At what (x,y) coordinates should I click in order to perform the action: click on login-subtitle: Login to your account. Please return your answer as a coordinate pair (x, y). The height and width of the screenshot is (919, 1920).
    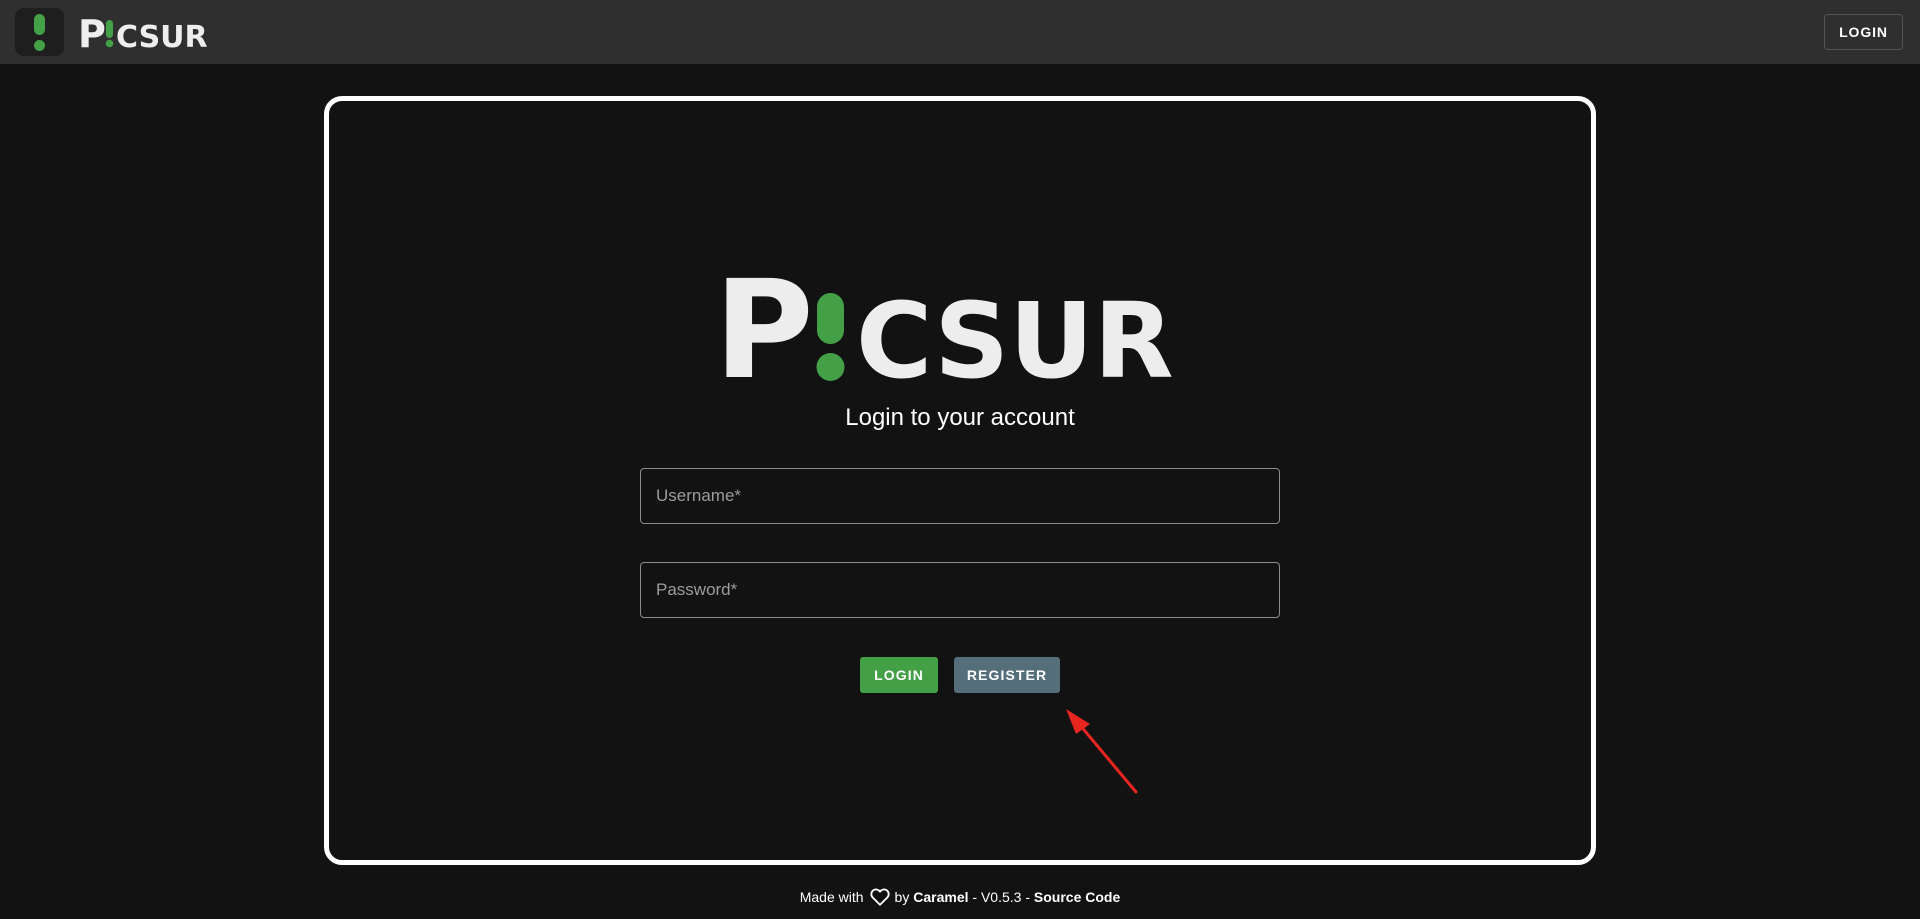
    Looking at the image, I should click on (960, 417).